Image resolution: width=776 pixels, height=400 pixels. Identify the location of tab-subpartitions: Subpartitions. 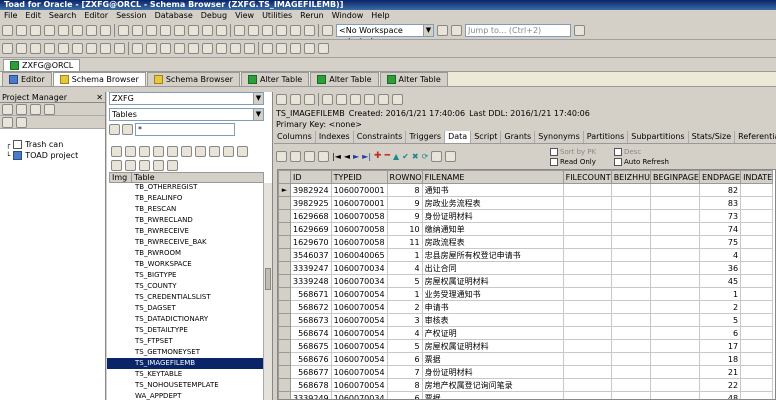
(658, 137).